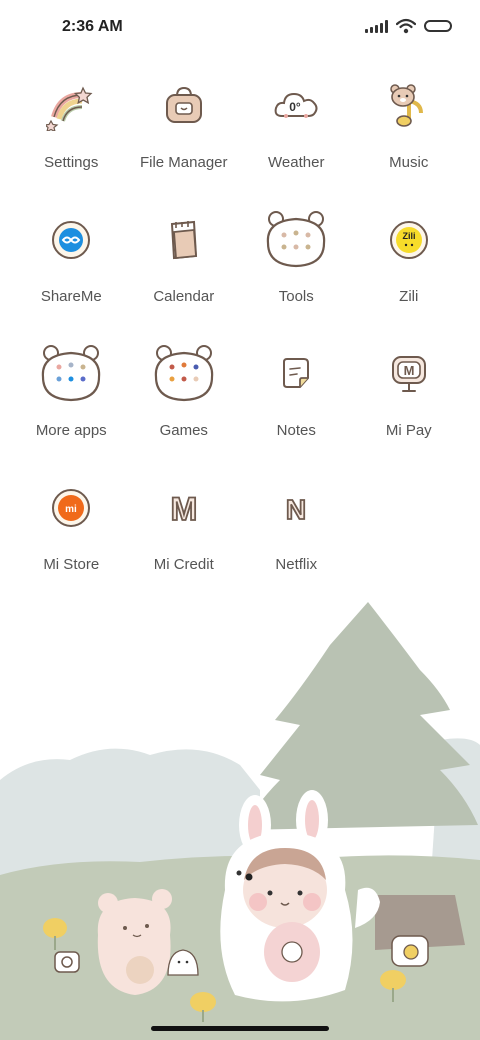 The image size is (480, 1040). I want to click on weather-temp-text: 0°, so click(296, 107).